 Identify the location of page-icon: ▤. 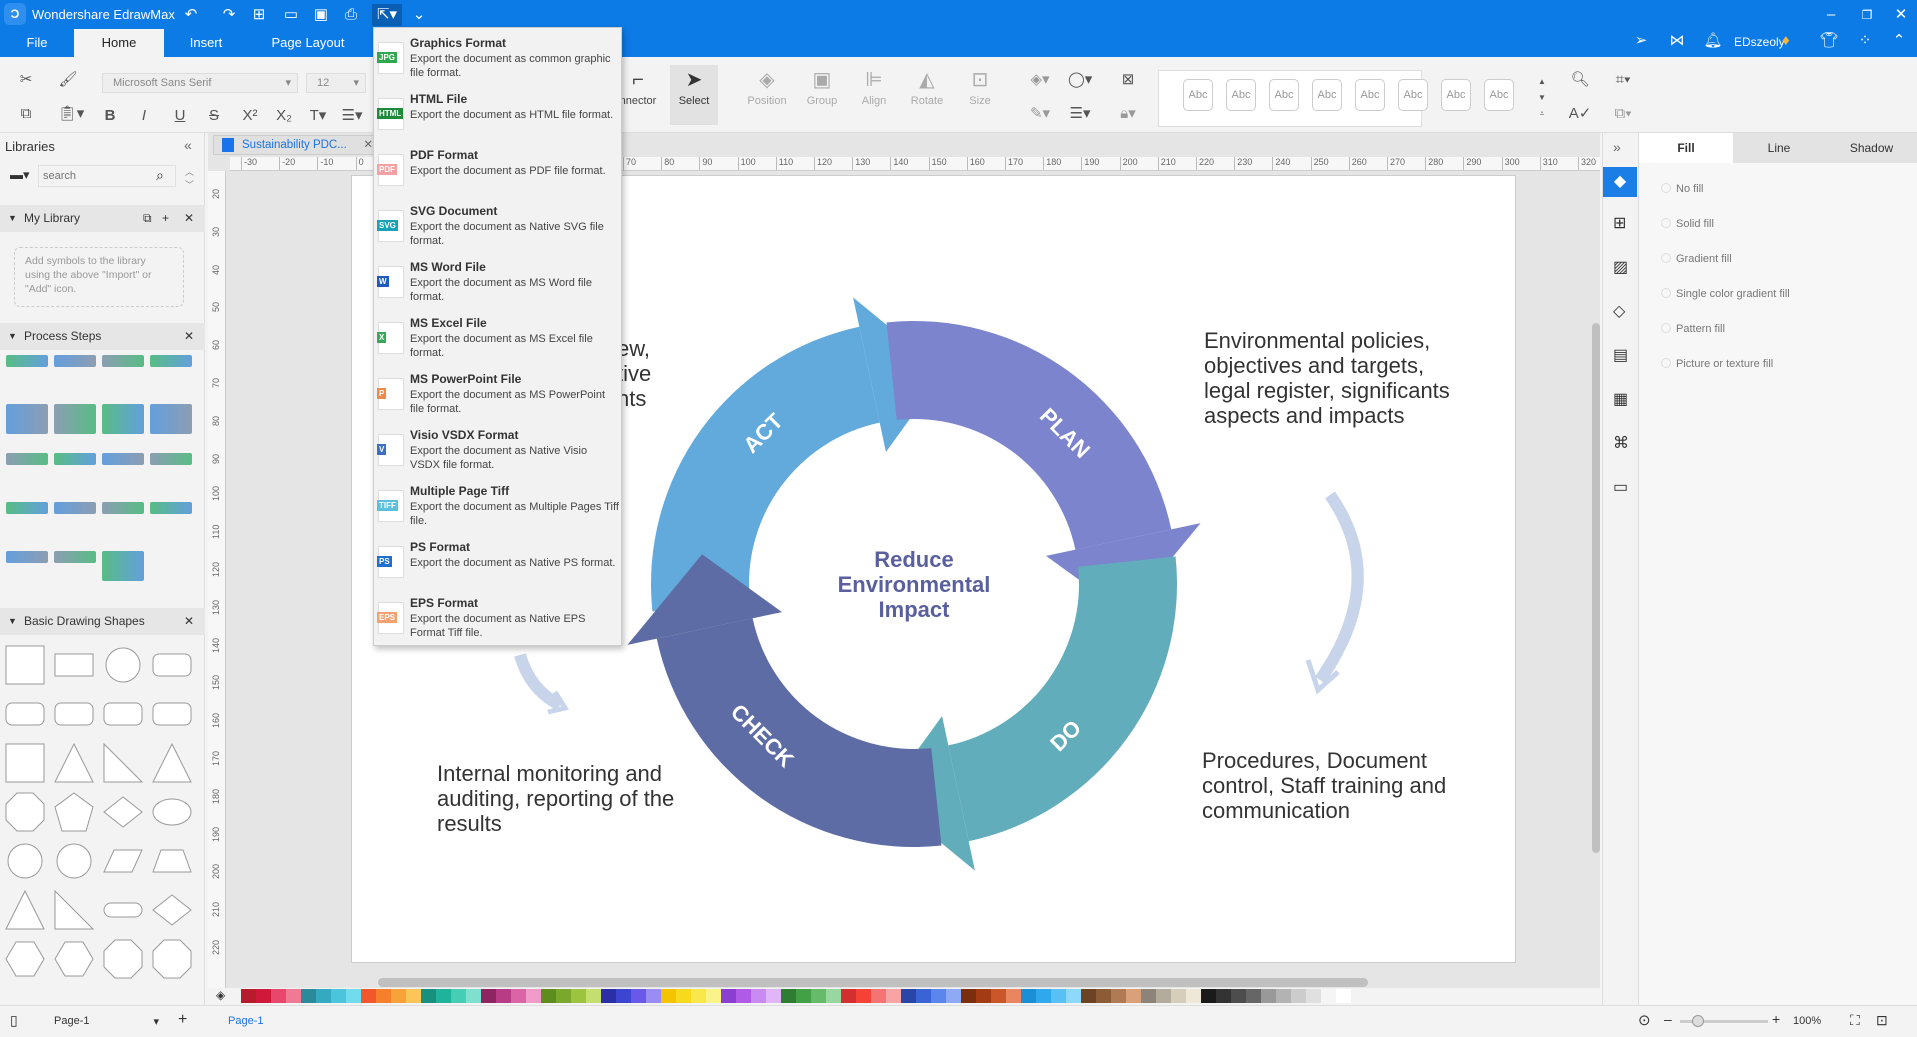
(1620, 355).